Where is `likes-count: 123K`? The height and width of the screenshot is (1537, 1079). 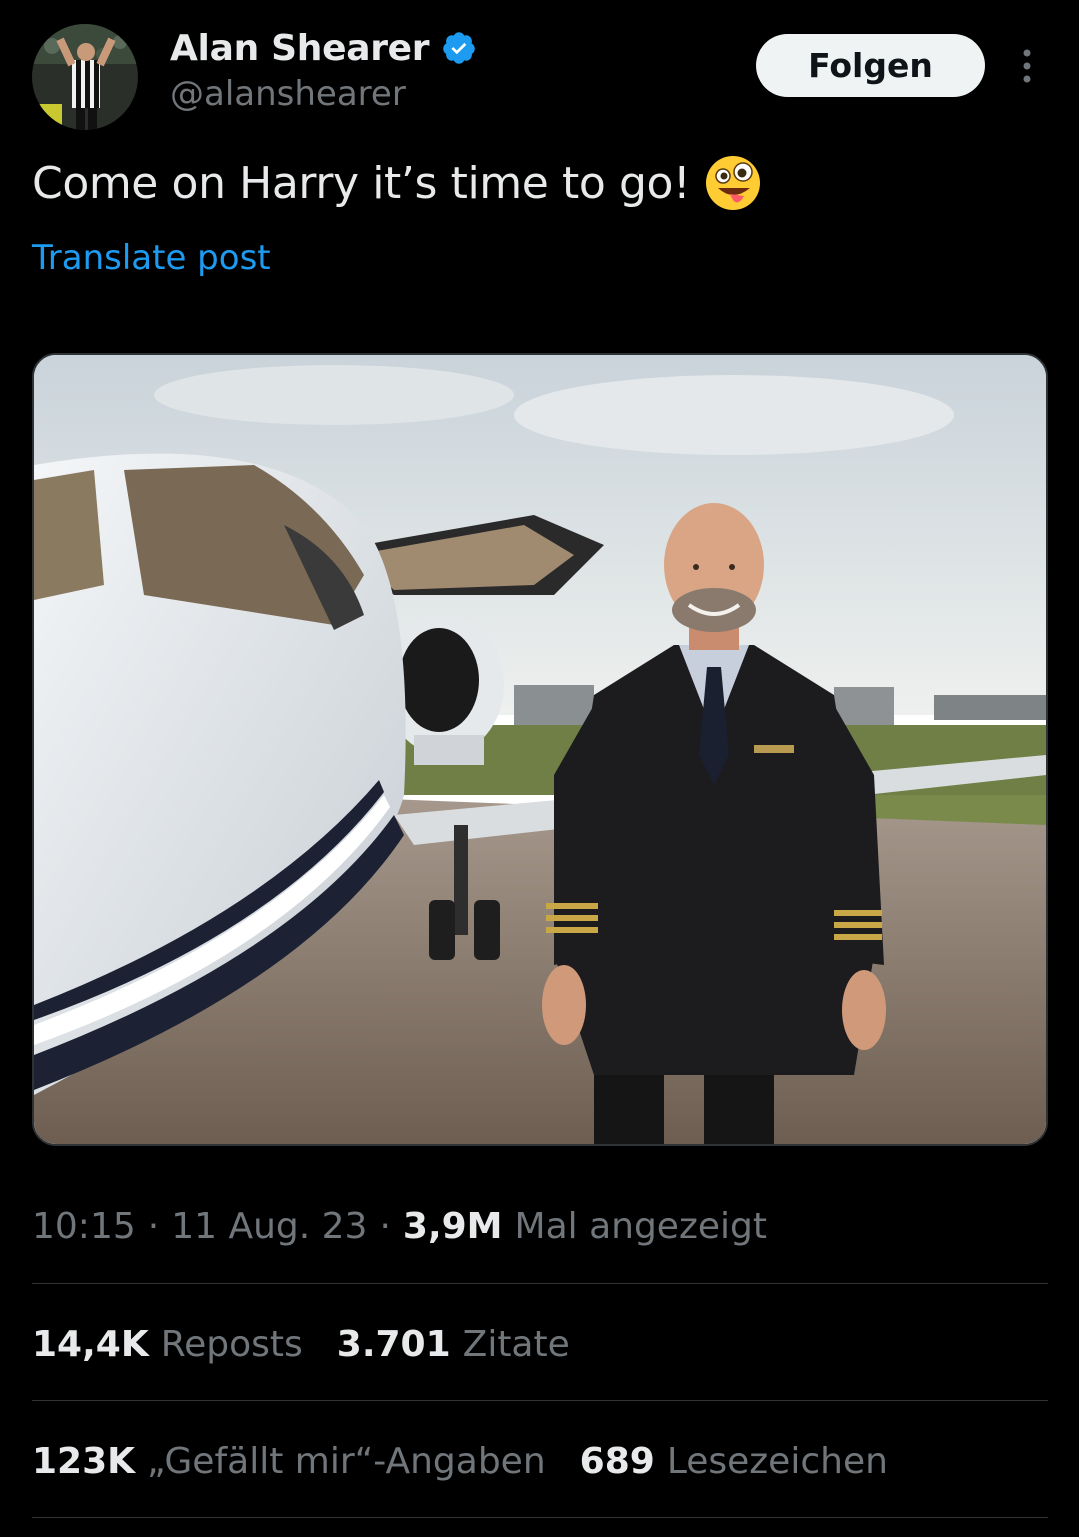
likes-count: 123K is located at coordinates (84, 1461).